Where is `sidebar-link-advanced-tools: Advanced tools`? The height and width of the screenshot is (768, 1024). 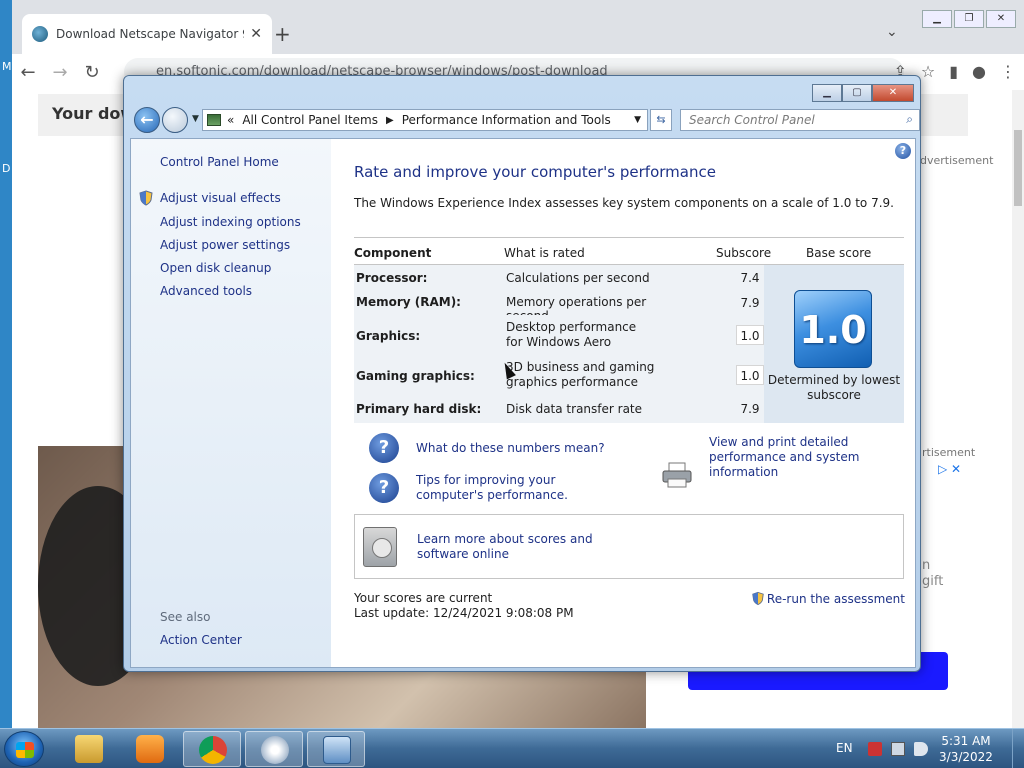
sidebar-link-advanced-tools: Advanced tools is located at coordinates (206, 291).